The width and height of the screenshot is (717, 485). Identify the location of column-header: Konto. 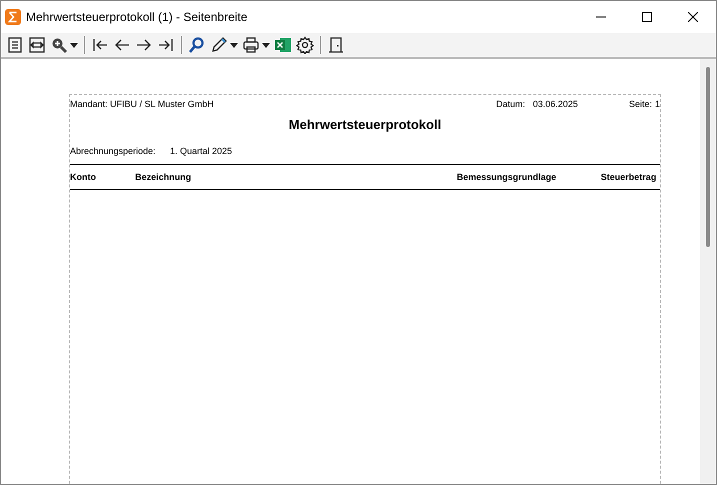
(83, 177).